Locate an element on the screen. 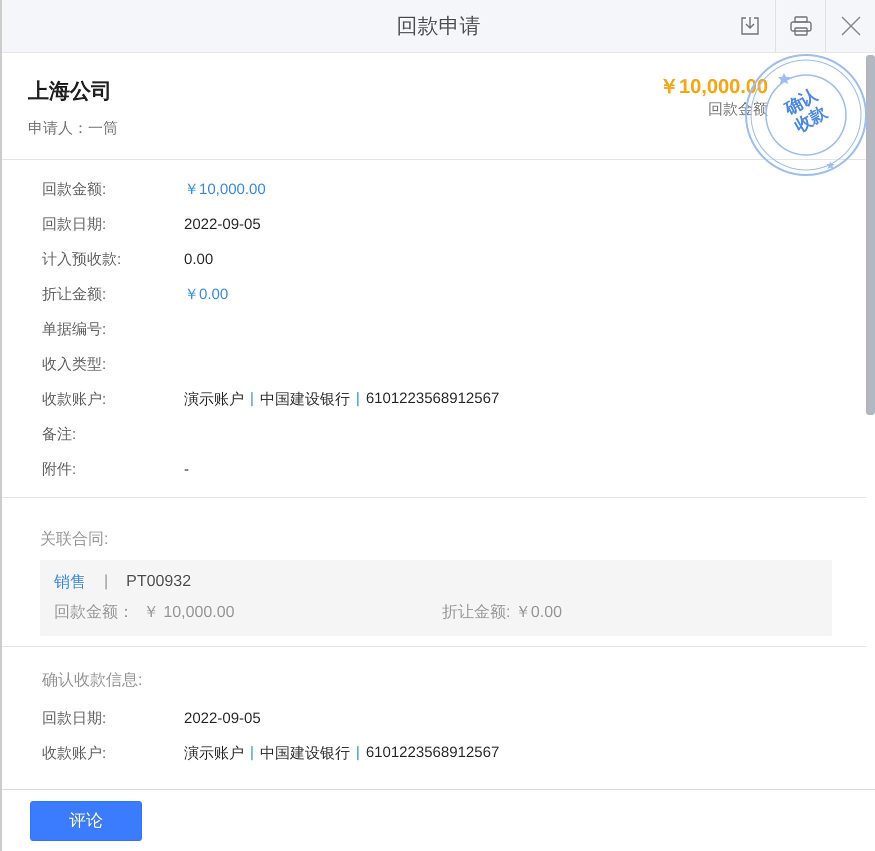  section-title: 确认收款信息: is located at coordinates (93, 680).